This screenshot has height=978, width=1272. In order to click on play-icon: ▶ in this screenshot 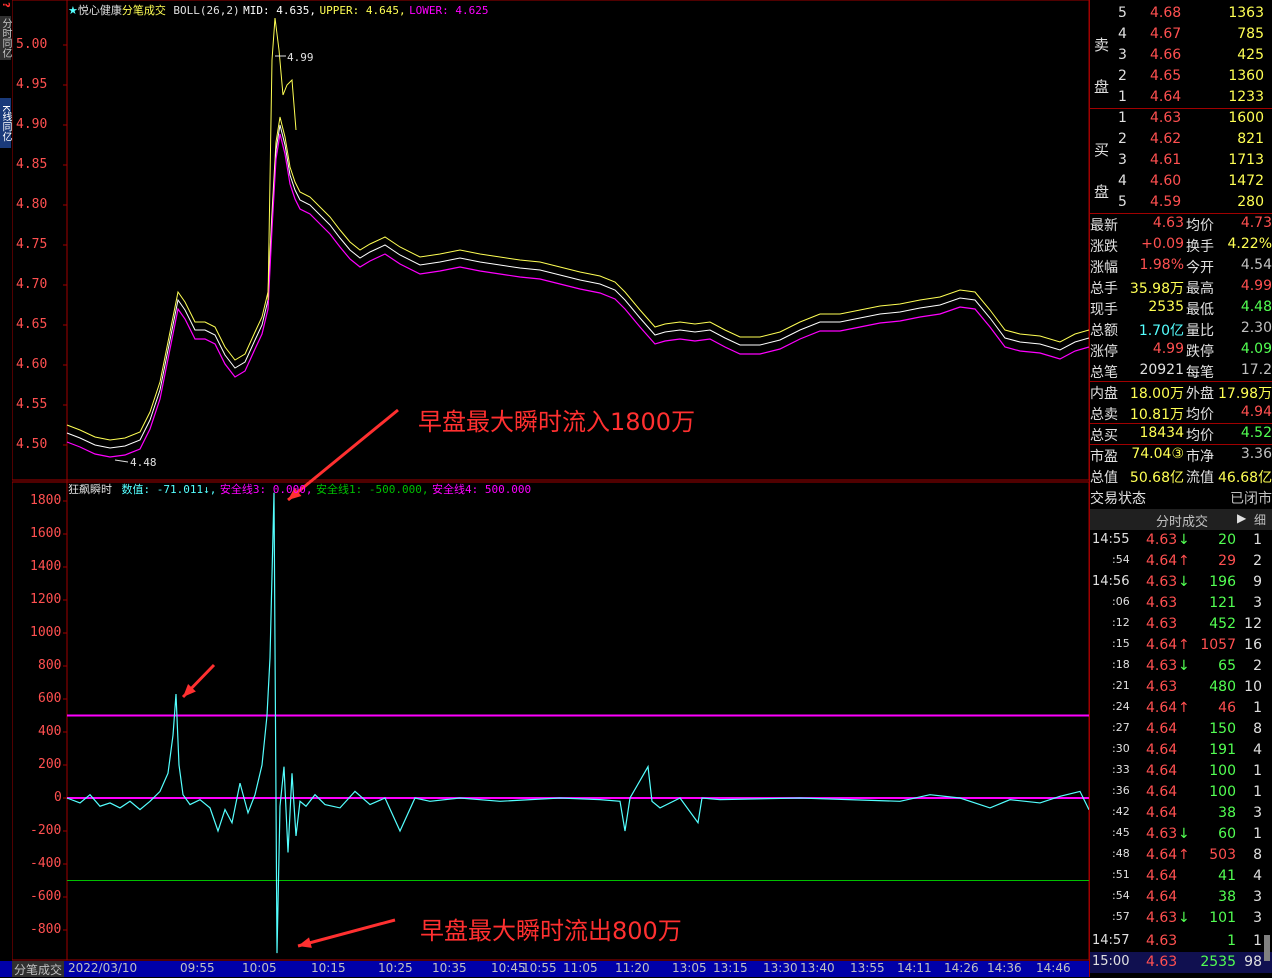, I will do `click(1241, 518)`.